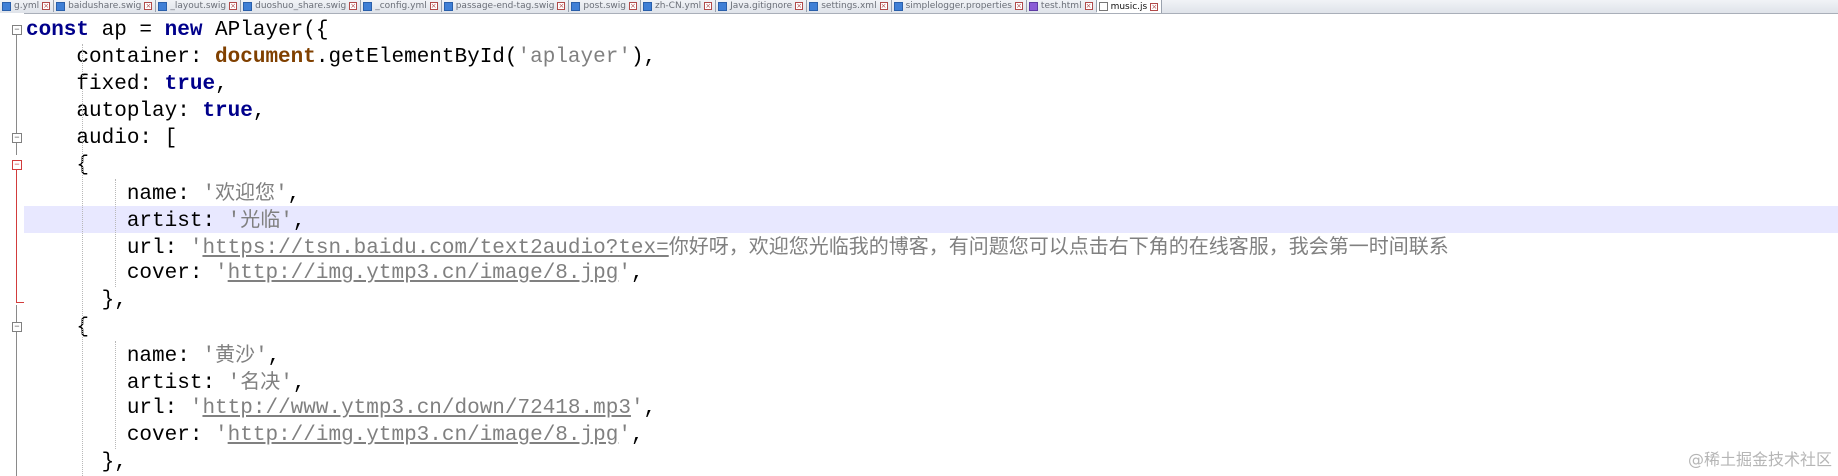  What do you see at coordinates (177, 221) in the screenshot?
I see `code-text: artist:` at bounding box center [177, 221].